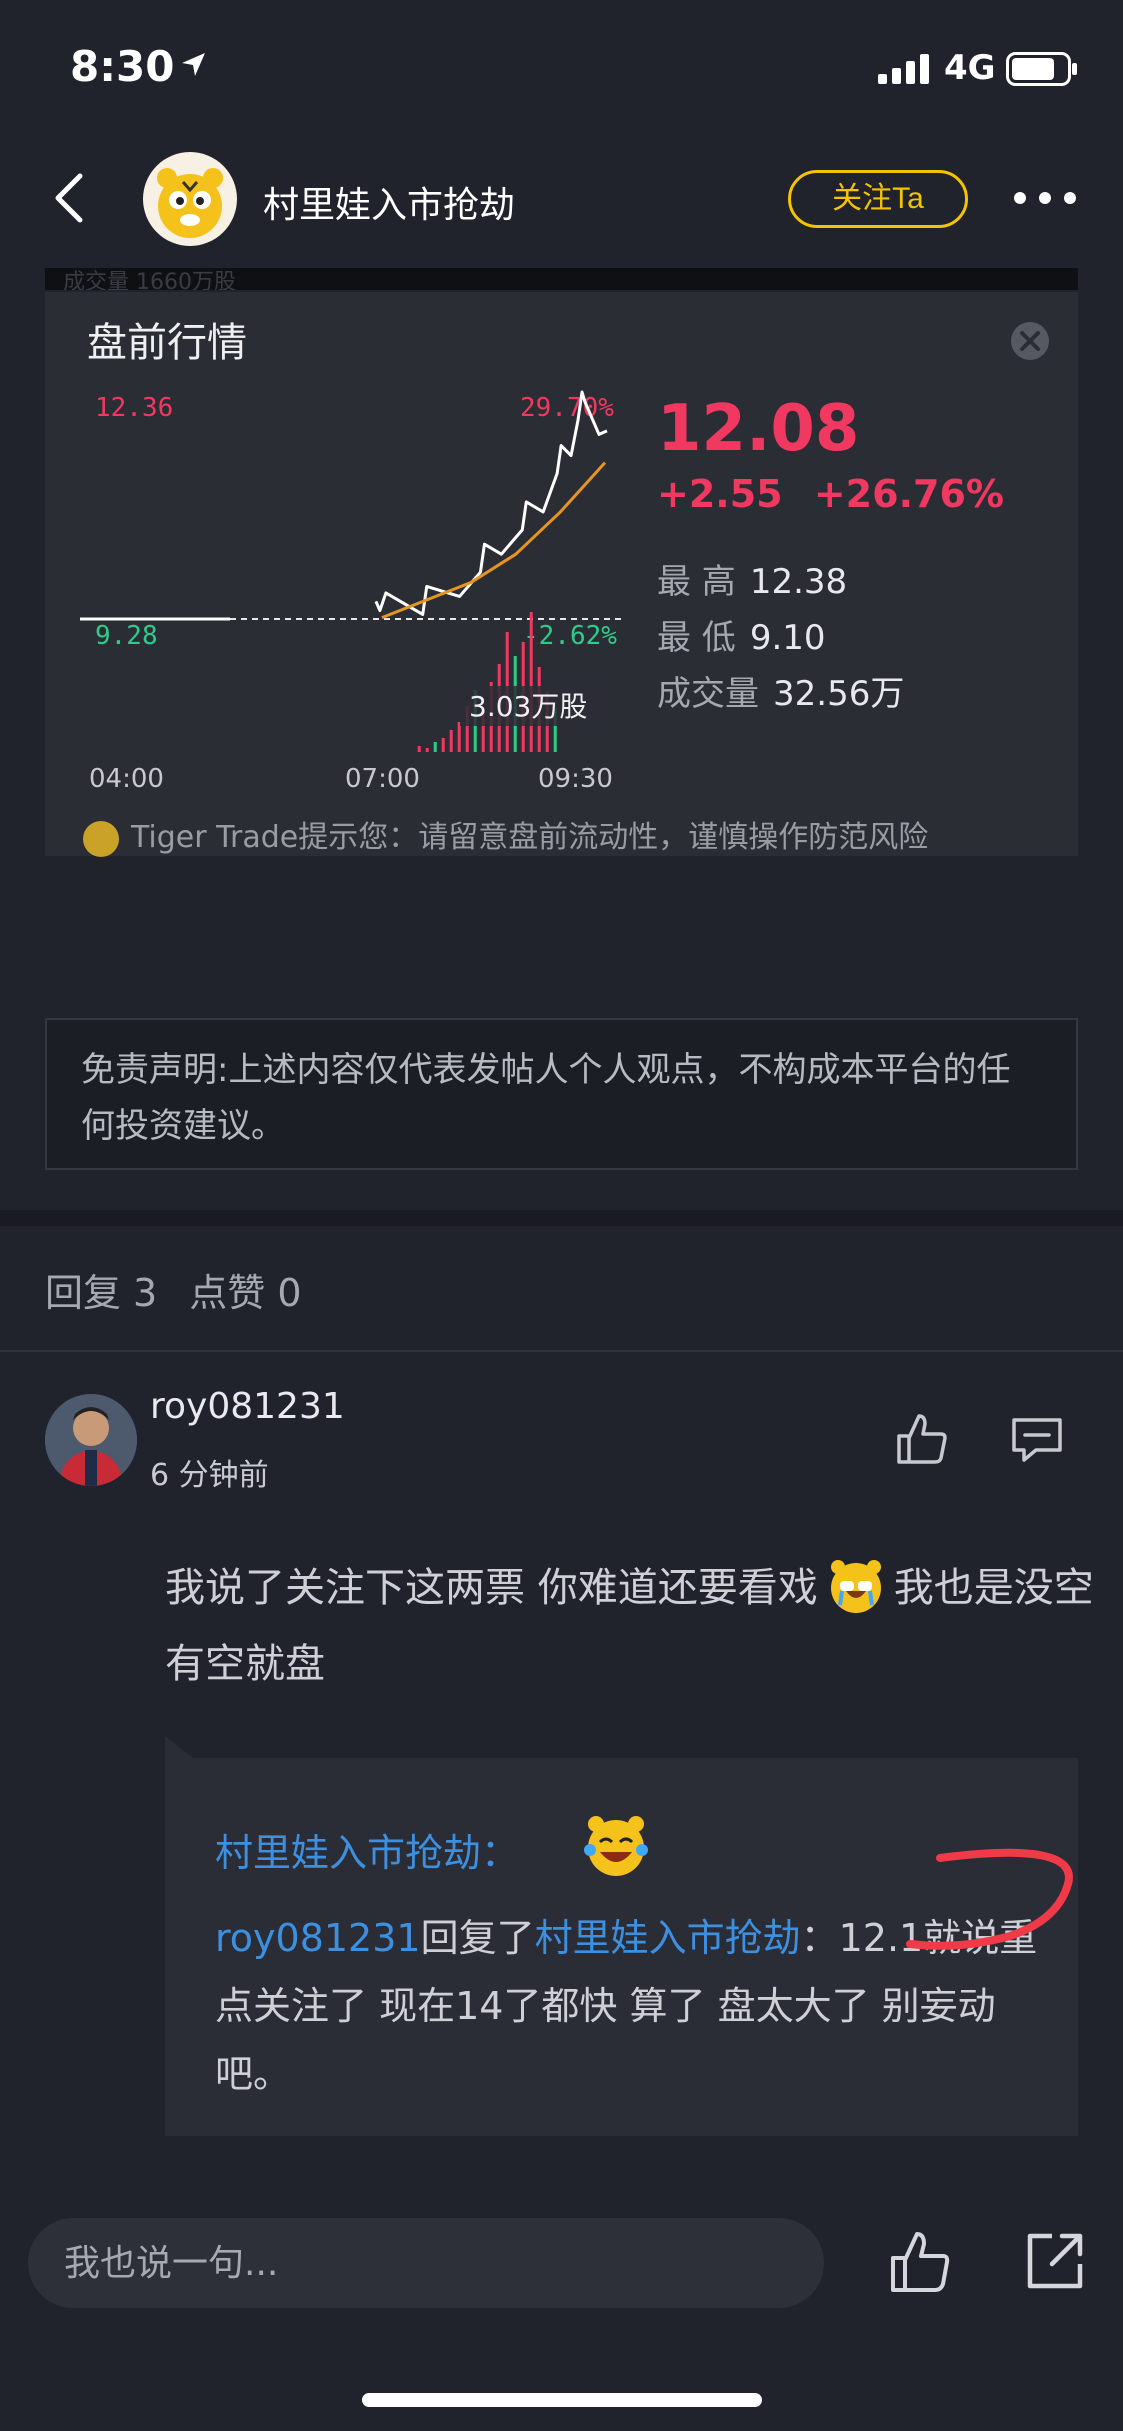  Describe the element at coordinates (145, 1293) in the screenshot. I see `reply-count: 3` at that location.